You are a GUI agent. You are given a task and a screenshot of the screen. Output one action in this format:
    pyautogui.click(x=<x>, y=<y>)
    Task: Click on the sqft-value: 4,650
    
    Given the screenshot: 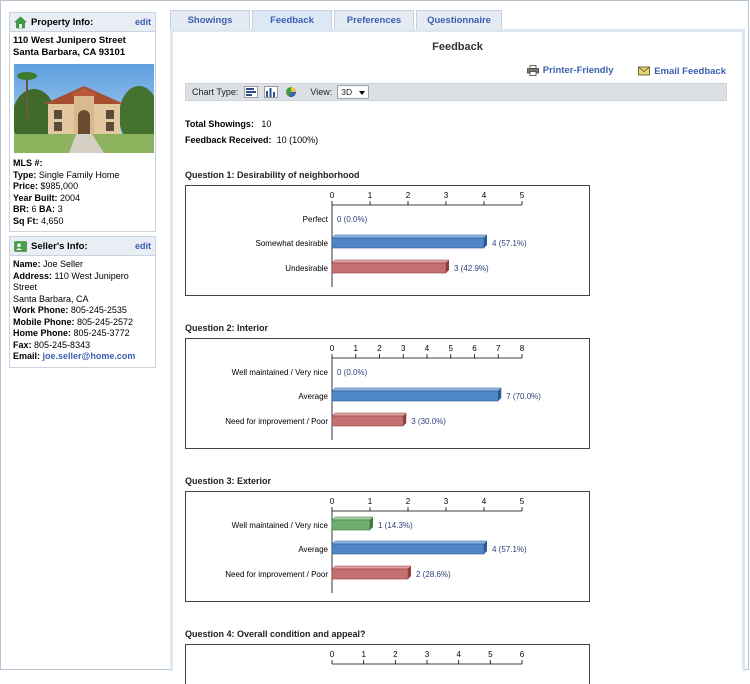 What is the action you would take?
    pyautogui.click(x=52, y=220)
    